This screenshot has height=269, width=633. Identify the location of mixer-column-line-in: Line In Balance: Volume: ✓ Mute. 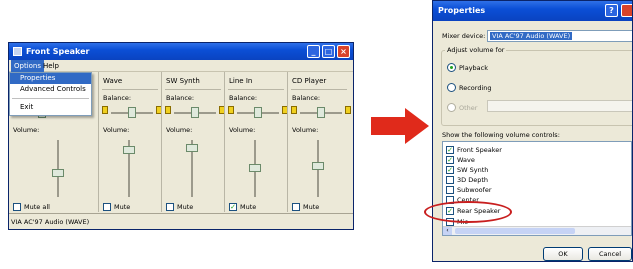
(256, 142).